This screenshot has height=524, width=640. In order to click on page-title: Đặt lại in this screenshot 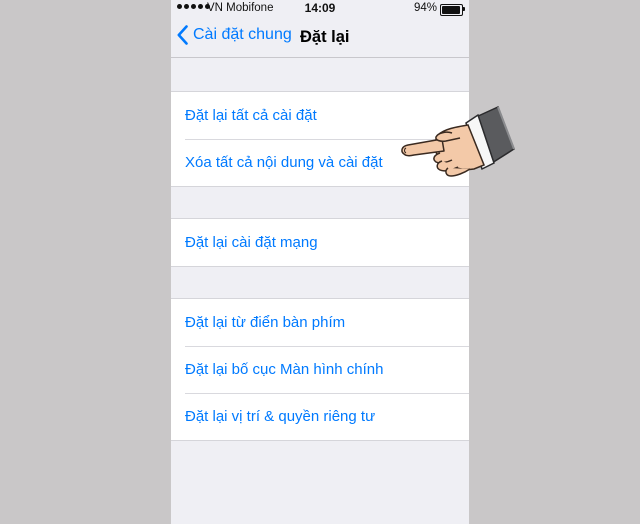, I will do `click(325, 37)`.